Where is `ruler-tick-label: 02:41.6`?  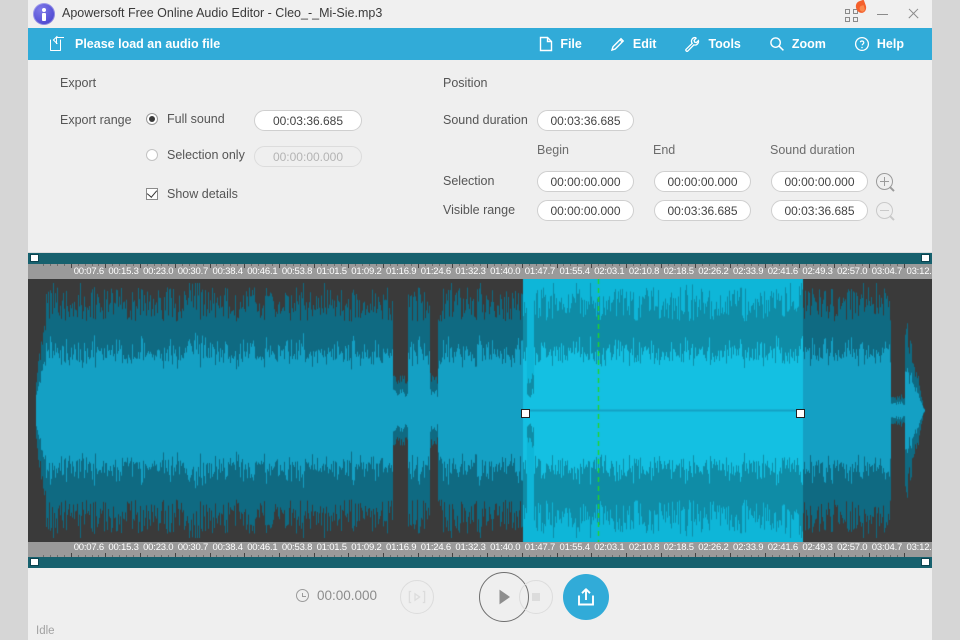 ruler-tick-label: 02:41.6 is located at coordinates (782, 271).